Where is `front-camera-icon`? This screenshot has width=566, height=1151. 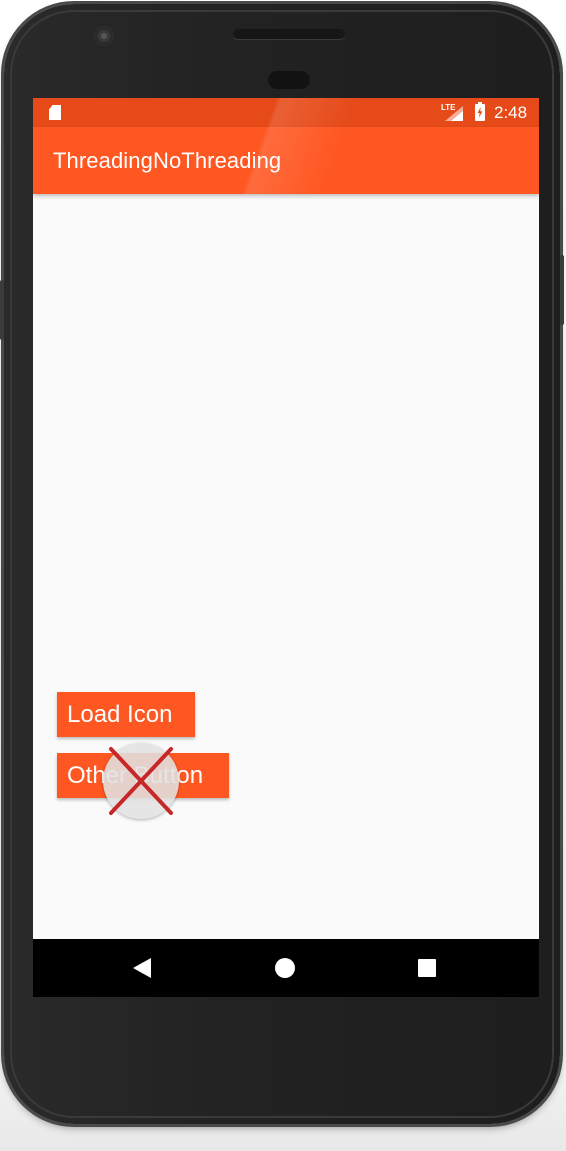
front-camera-icon is located at coordinates (104, 36).